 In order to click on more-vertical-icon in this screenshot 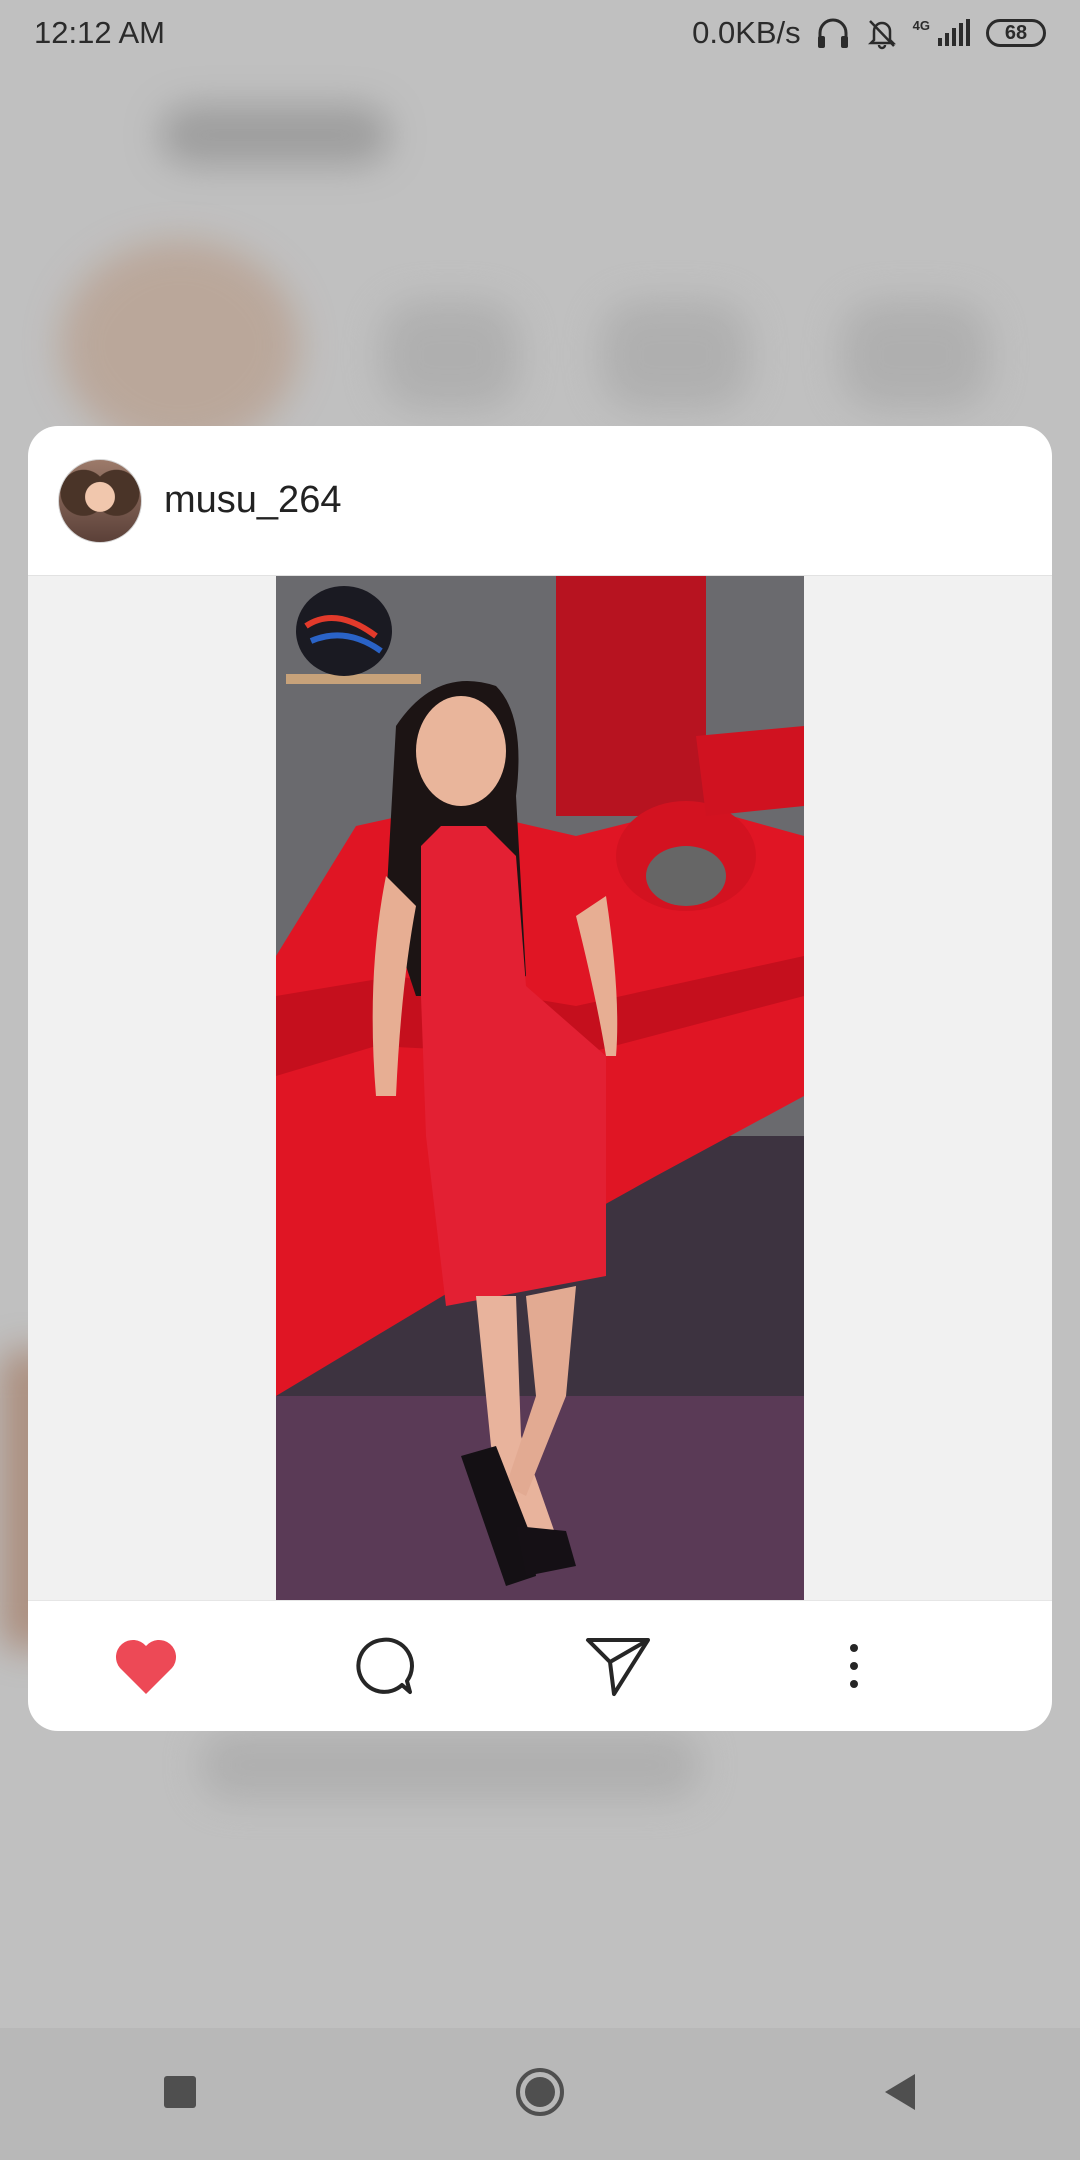, I will do `click(854, 1666)`.